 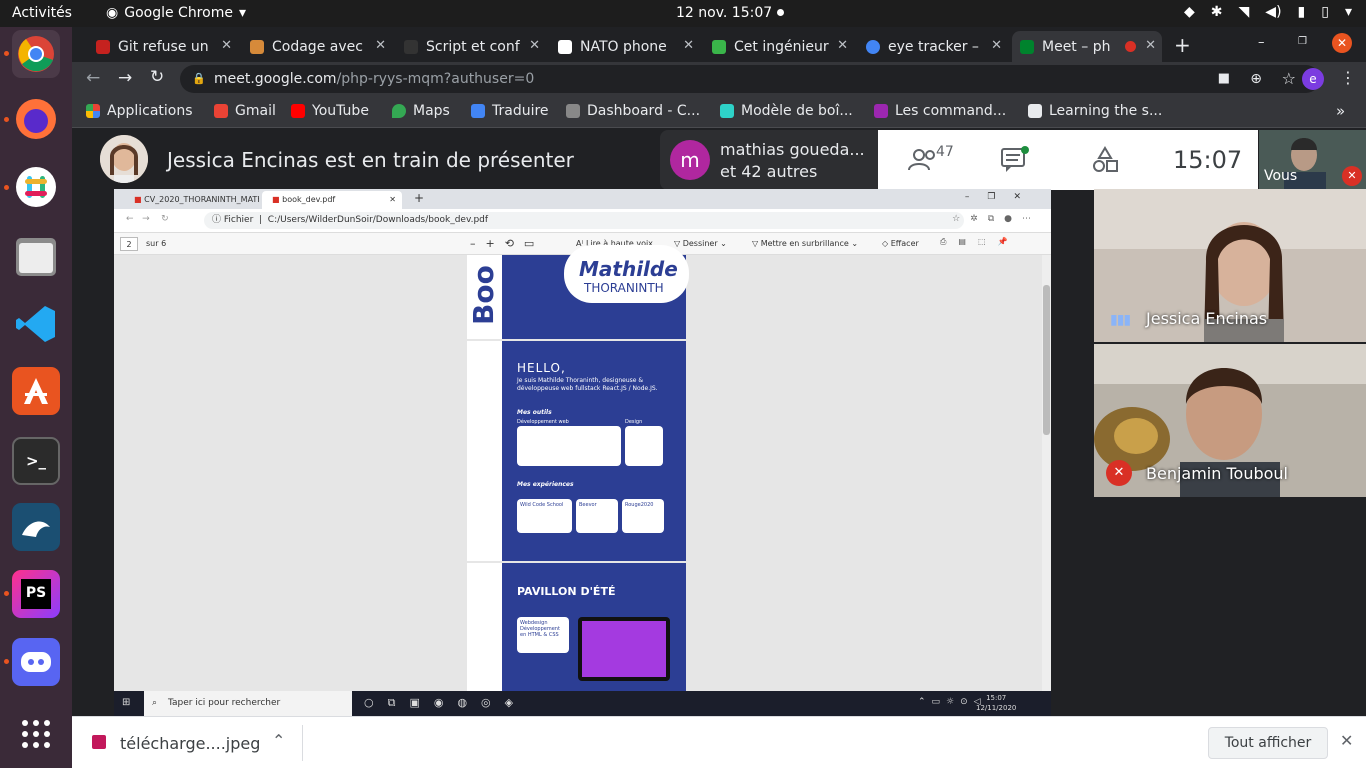 What do you see at coordinates (923, 160) in the screenshot?
I see `people-icon` at bounding box center [923, 160].